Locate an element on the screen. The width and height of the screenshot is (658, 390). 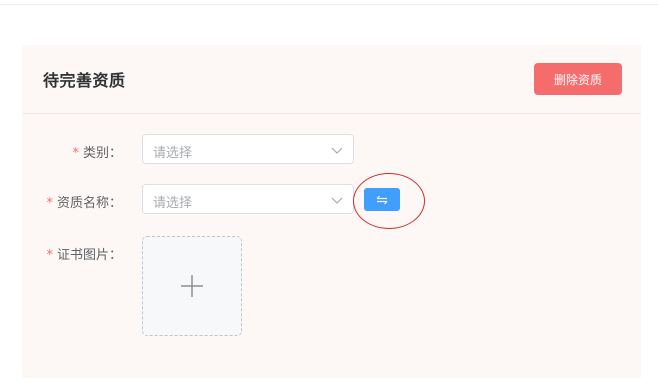
certificate-image-label: * 证书图片： is located at coordinates (69, 253).